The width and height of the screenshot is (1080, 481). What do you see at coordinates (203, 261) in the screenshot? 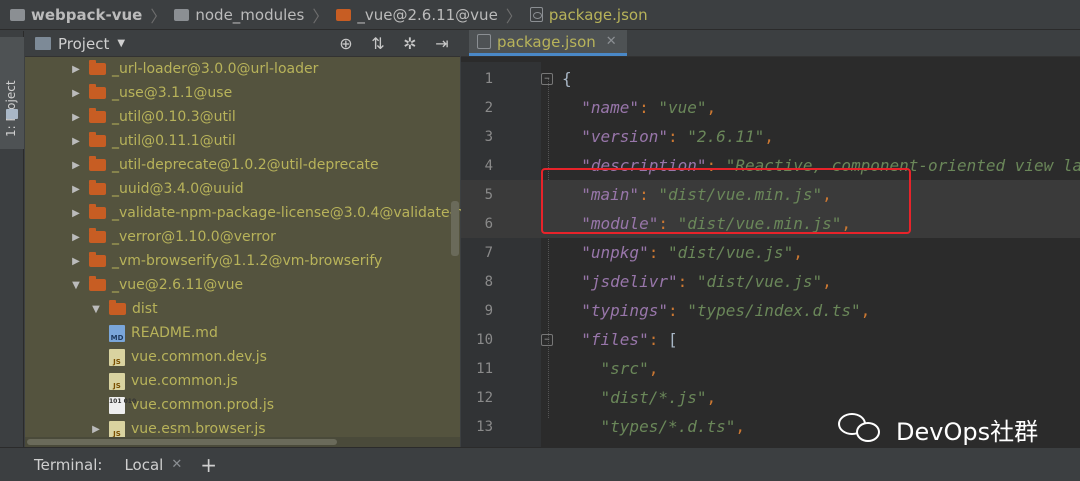
I see `tree-folder-item: ▶ _vm-browserify@1.1.2@vm-browserify` at bounding box center [203, 261].